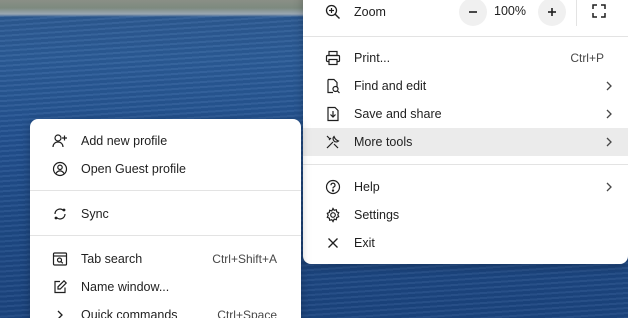 The width and height of the screenshot is (628, 318). What do you see at coordinates (333, 243) in the screenshot?
I see `close-icon` at bounding box center [333, 243].